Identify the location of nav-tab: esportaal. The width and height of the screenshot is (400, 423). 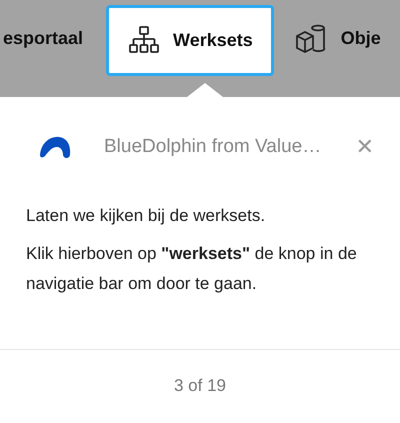
(53, 38).